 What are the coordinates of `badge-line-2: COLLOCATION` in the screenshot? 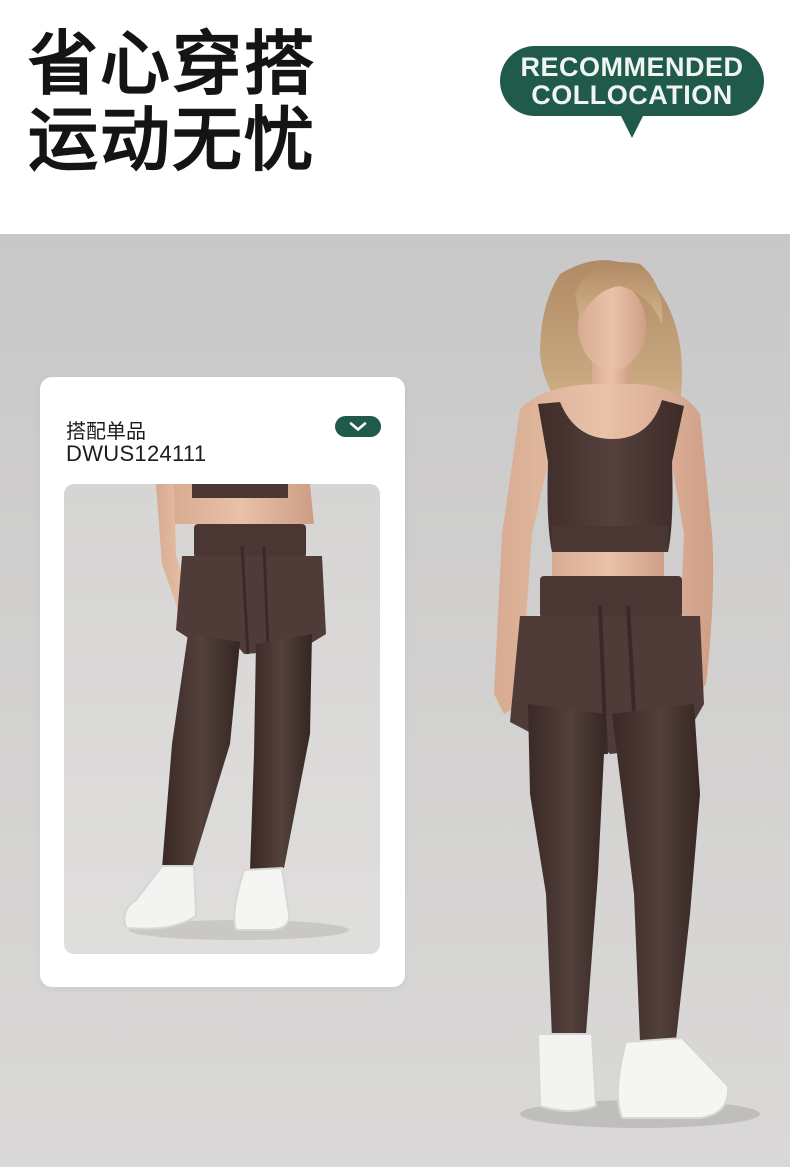 It's located at (632, 95).